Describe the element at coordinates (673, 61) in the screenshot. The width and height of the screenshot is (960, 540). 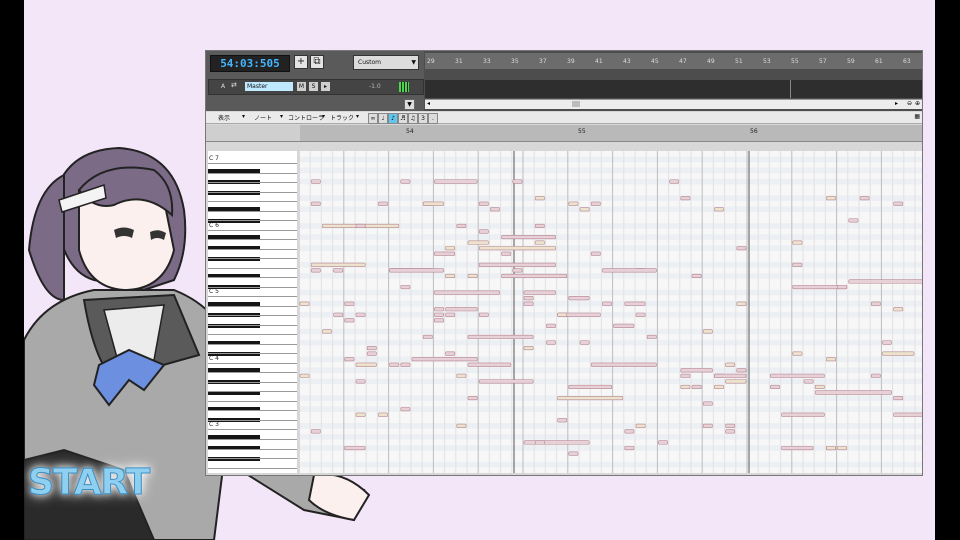
I see `timeline-ruler: 29 31 33 35 37 39 41 43 45 47 49 51 53 55 57 59 61 63` at that location.